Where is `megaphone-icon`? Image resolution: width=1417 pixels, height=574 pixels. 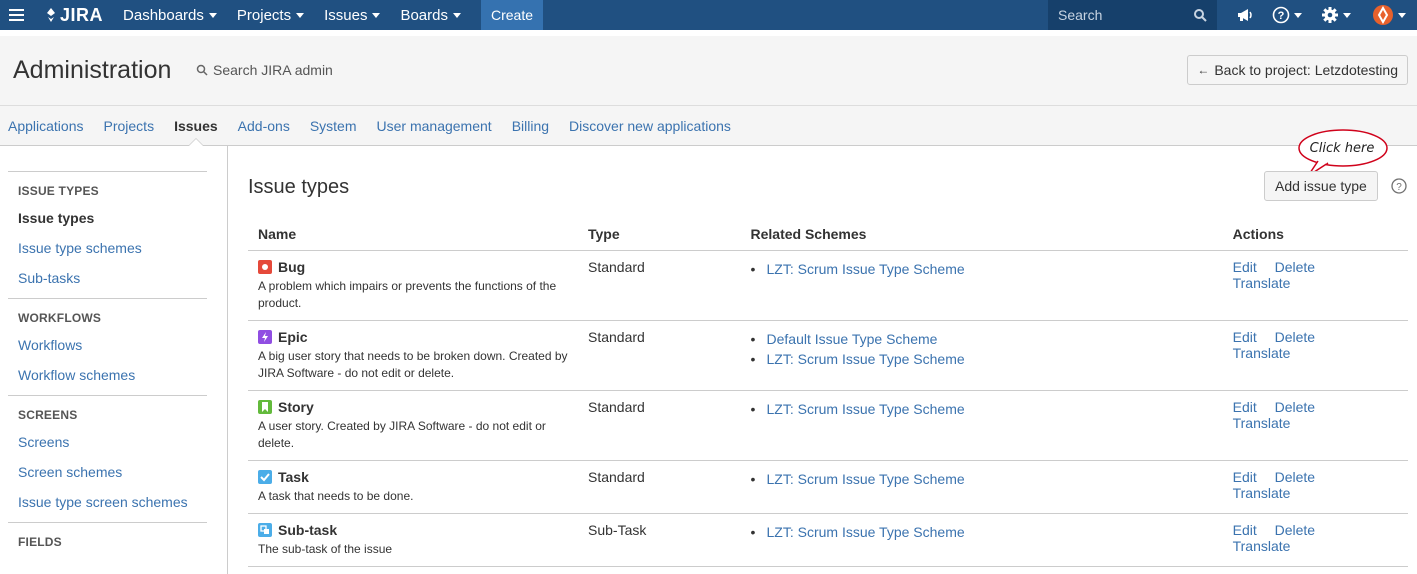 megaphone-icon is located at coordinates (1245, 15).